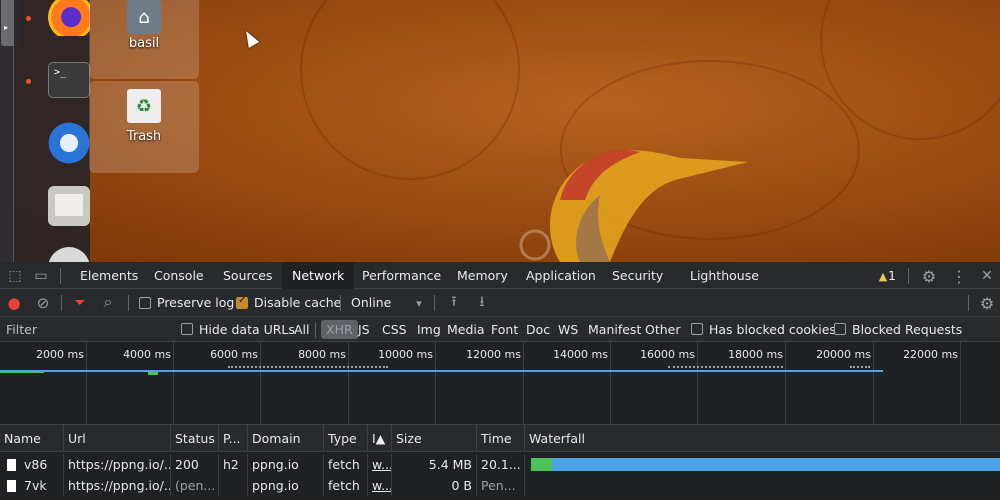 This screenshot has height=500, width=1000. Describe the element at coordinates (929, 276) in the screenshot. I see `settings-gear-icon: ⚙` at that location.